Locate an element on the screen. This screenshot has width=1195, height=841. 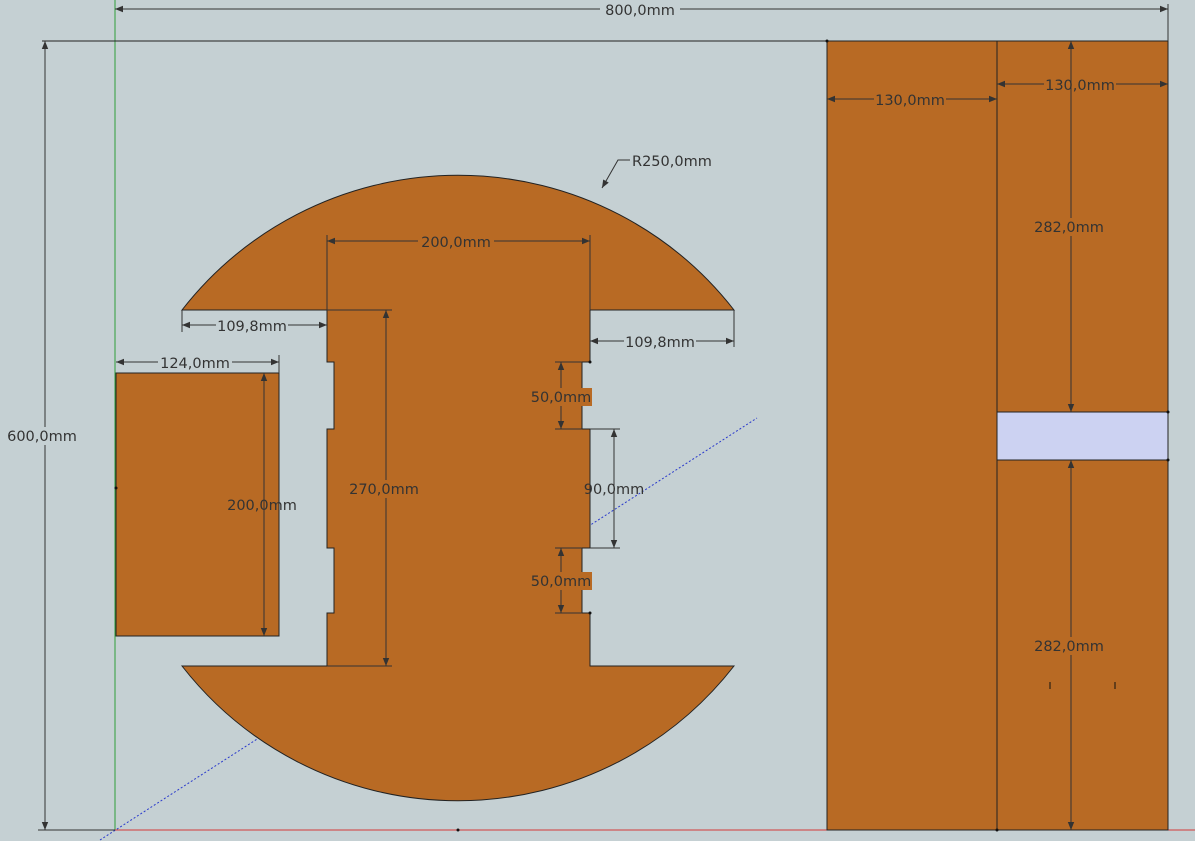
board-slot is located at coordinates (1082, 436).